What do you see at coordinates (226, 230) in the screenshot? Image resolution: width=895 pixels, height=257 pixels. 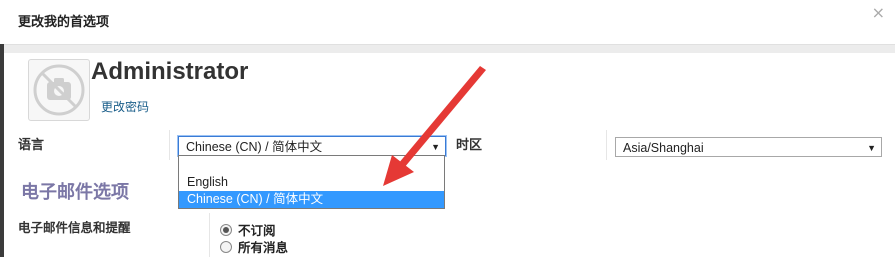 I see `radio-button-checked` at bounding box center [226, 230].